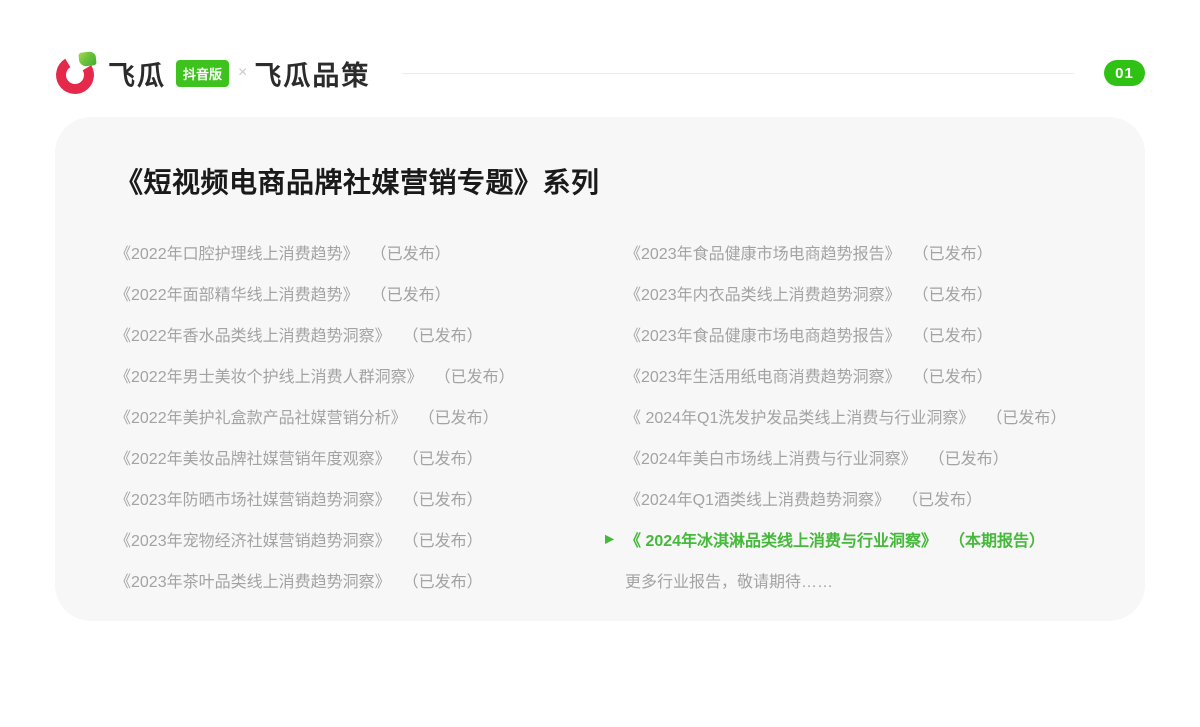 Image resolution: width=1200 pixels, height=727 pixels. What do you see at coordinates (269, 377) in the screenshot?
I see `report-title: 《2022年男士美妆个护线上消费人群洞察》` at bounding box center [269, 377].